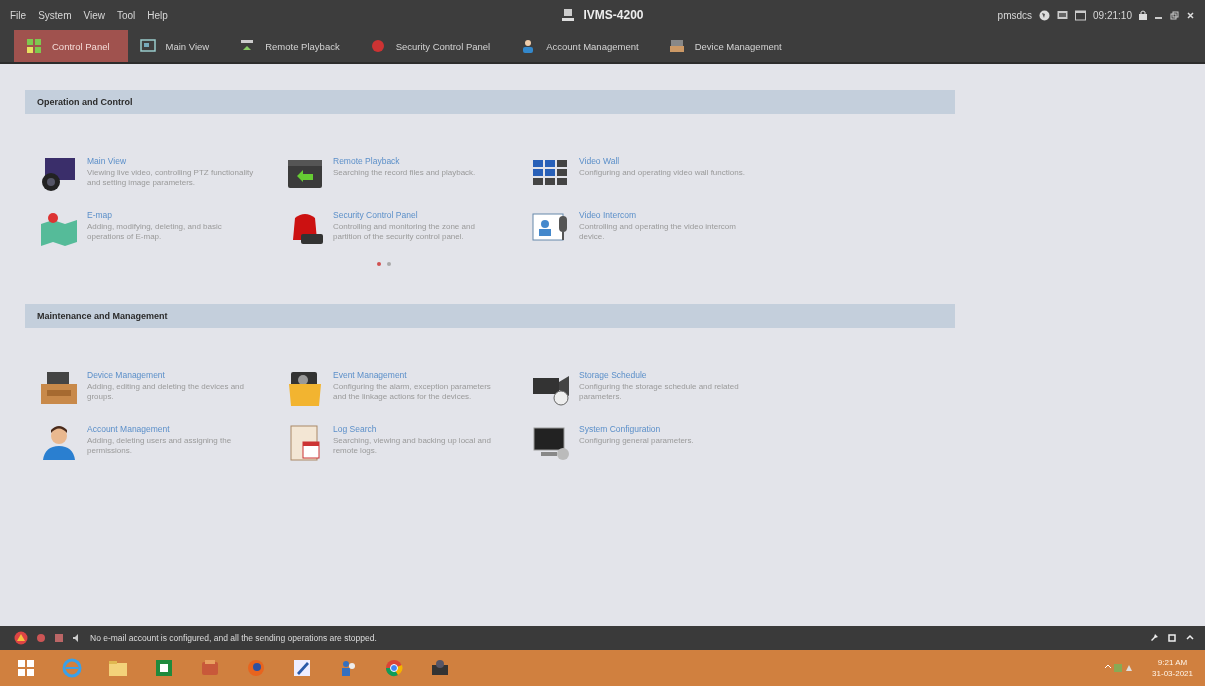 This screenshot has height=686, width=1205. I want to click on close-icon, so click(1190, 15).